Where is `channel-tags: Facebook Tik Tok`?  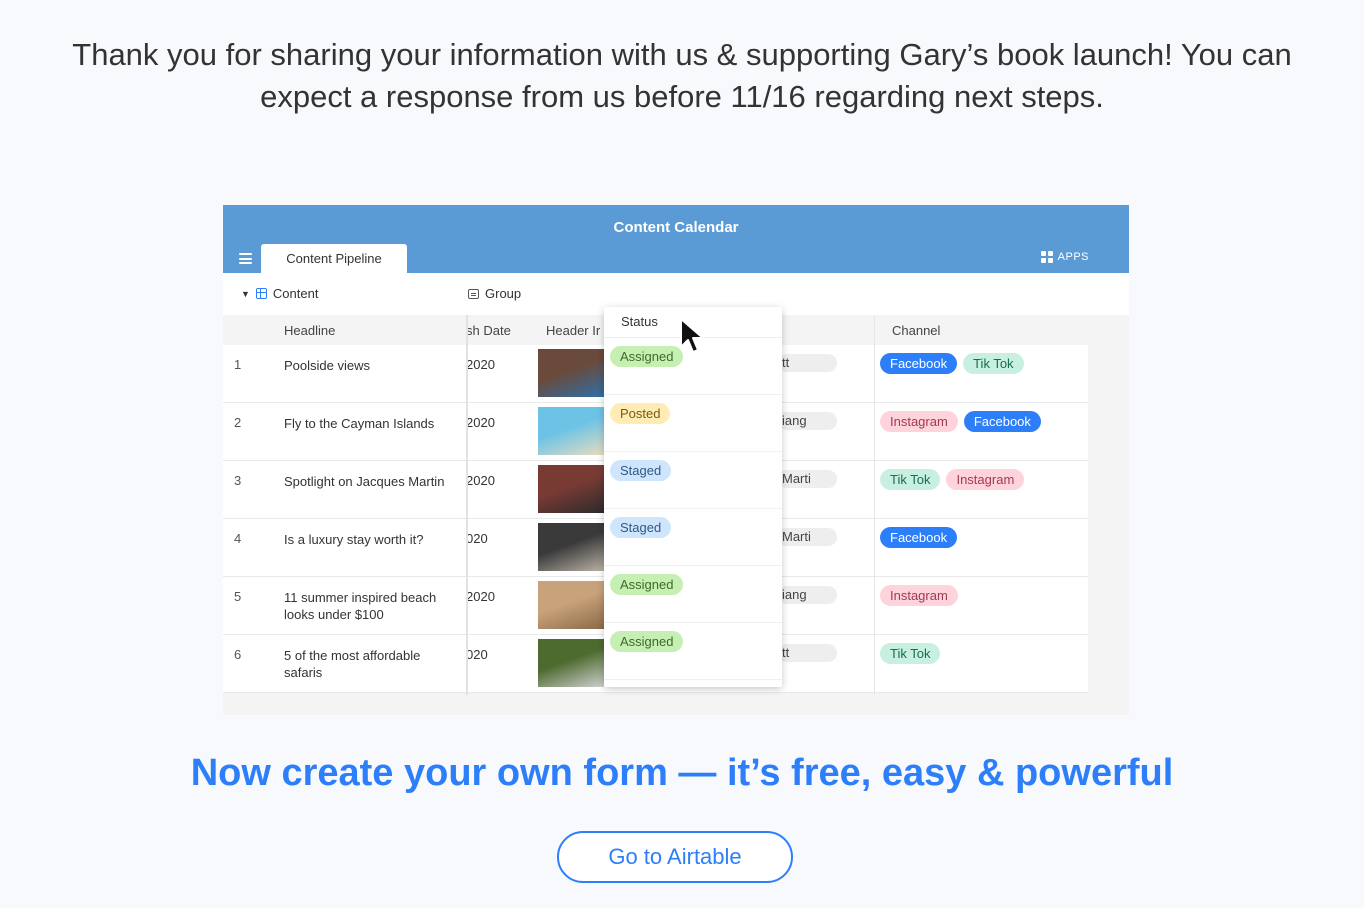 channel-tags: Facebook Tik Tok is located at coordinates (952, 363).